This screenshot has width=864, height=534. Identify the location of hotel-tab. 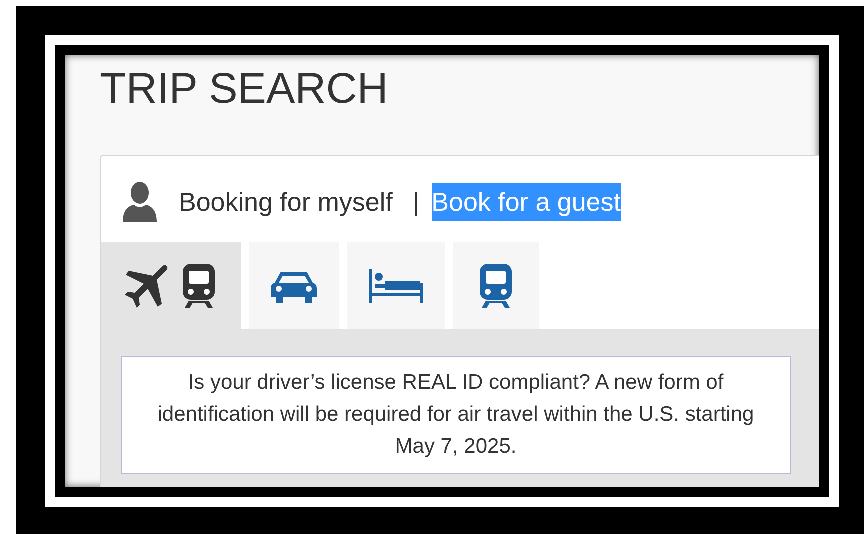
(396, 285).